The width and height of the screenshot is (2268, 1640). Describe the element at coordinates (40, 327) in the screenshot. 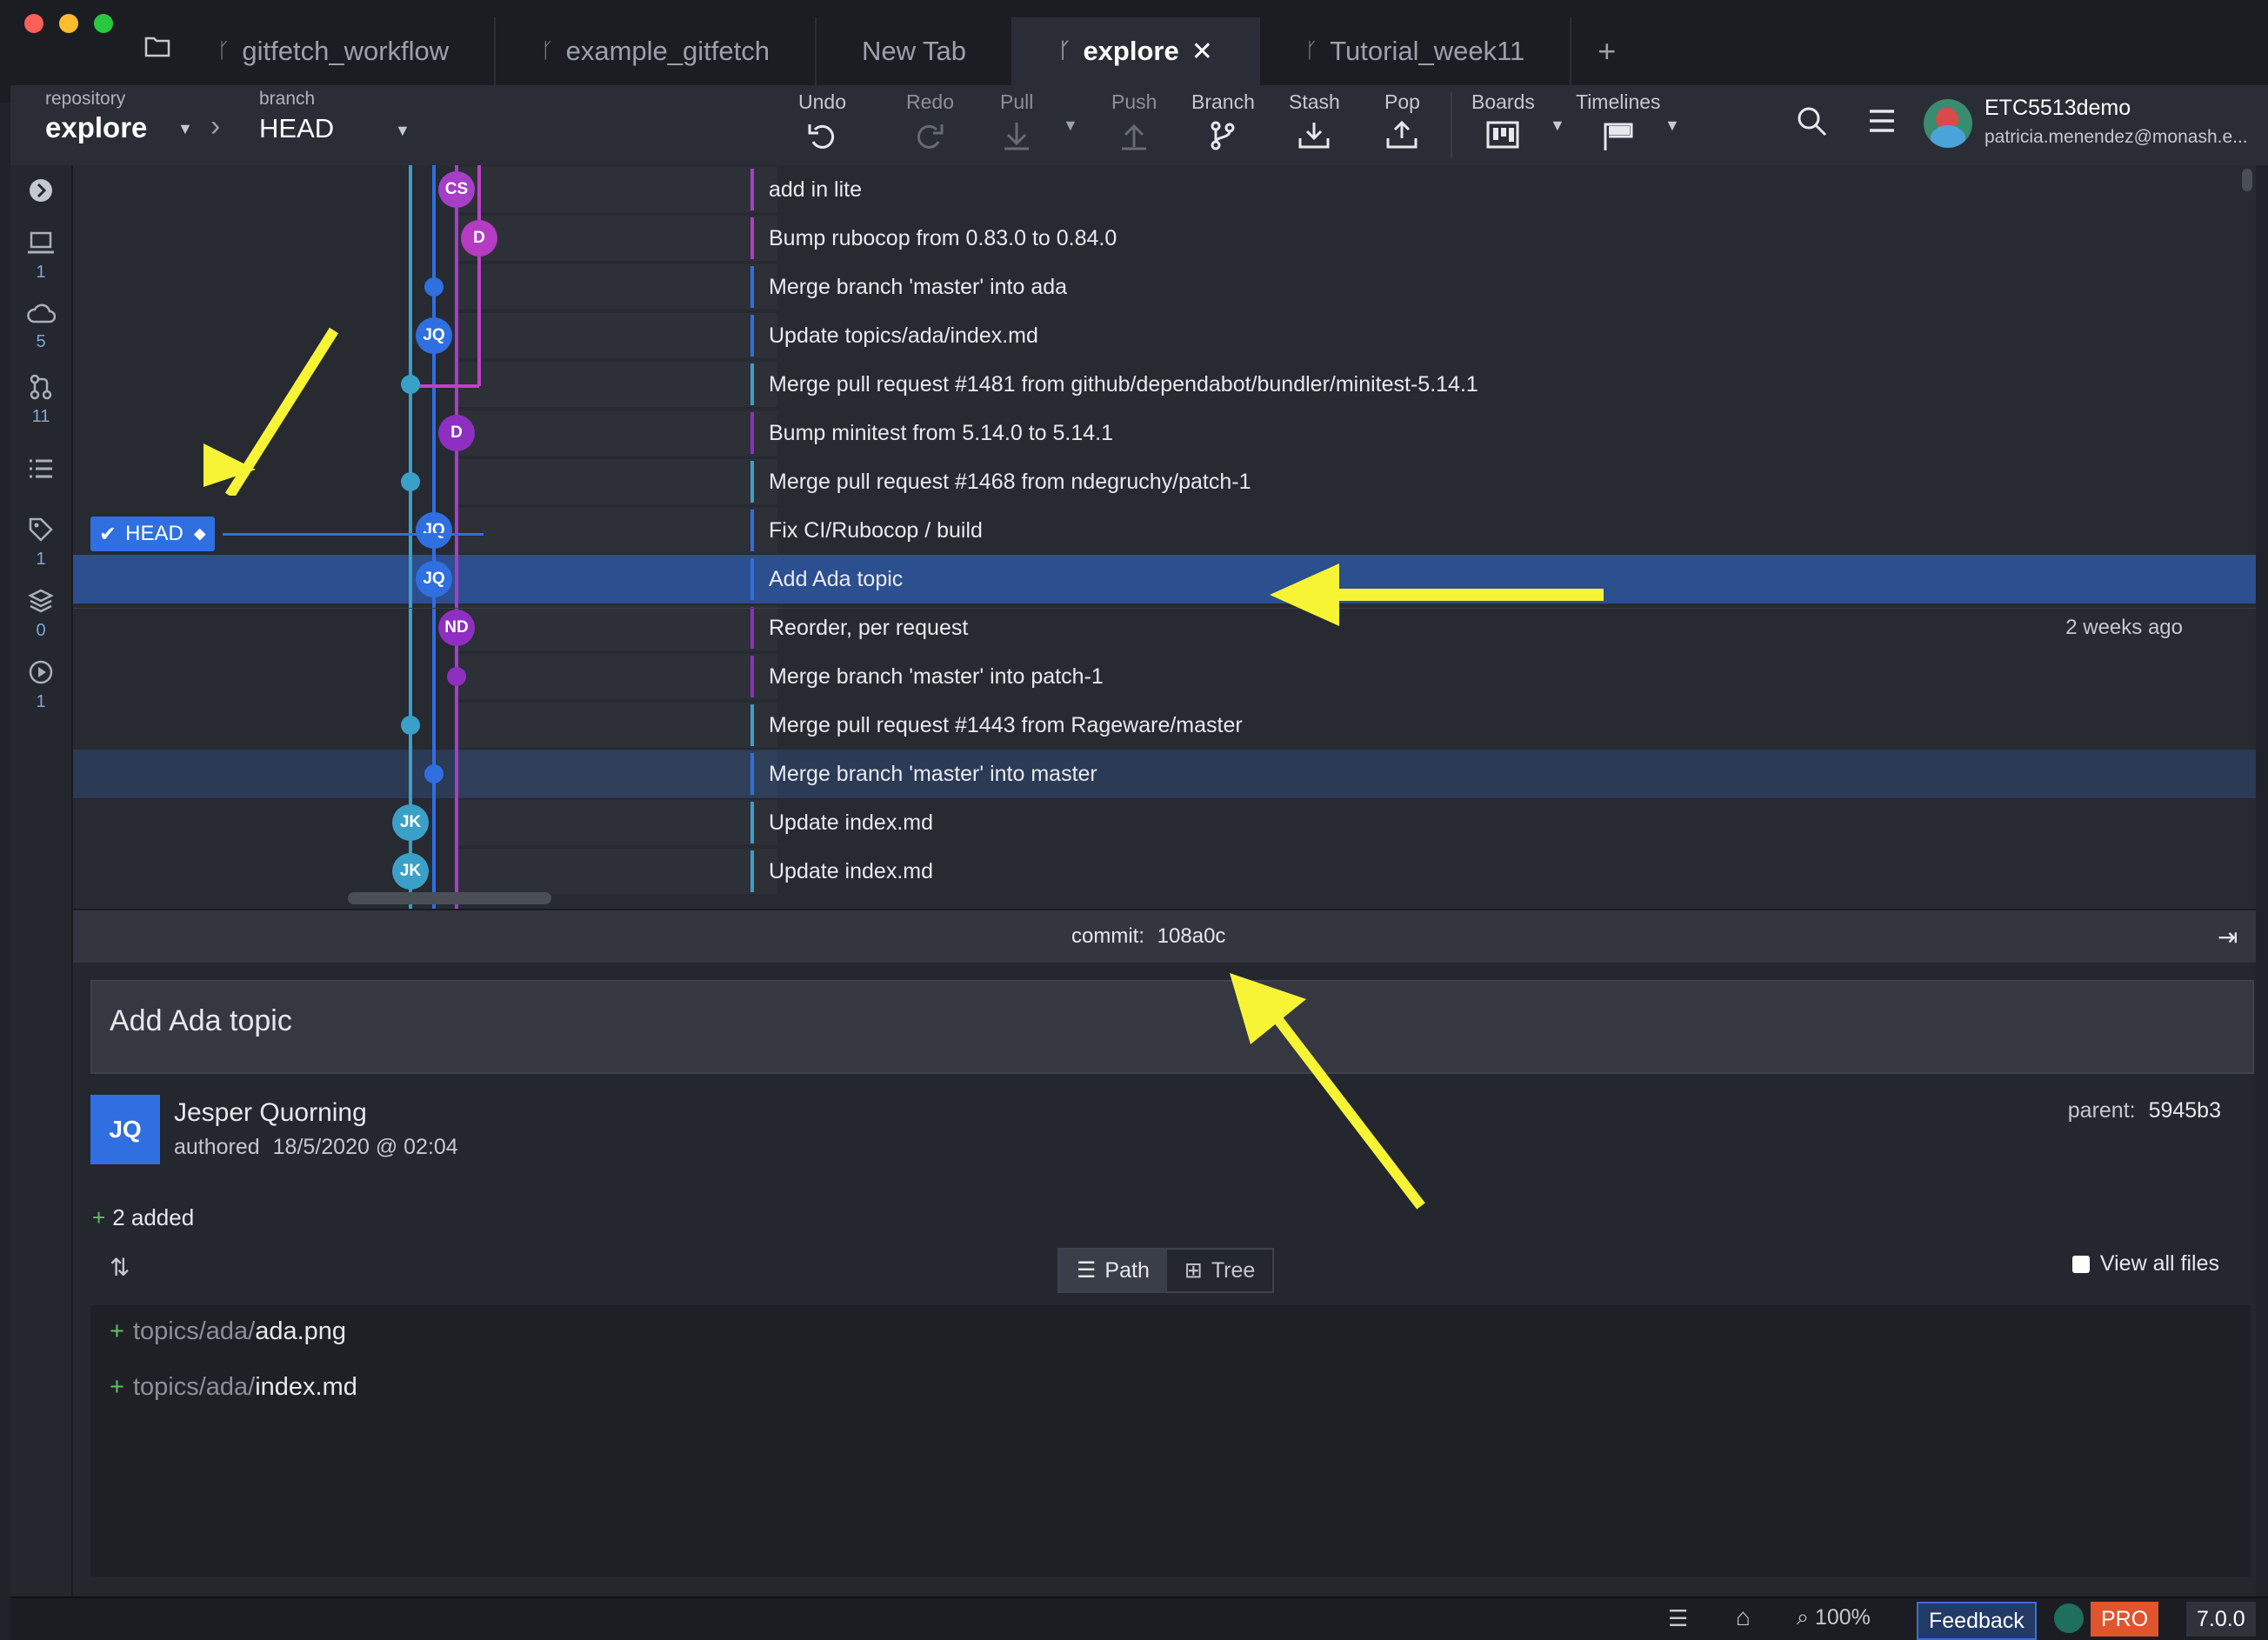

I see `sidebar-item-remote: 5` at that location.